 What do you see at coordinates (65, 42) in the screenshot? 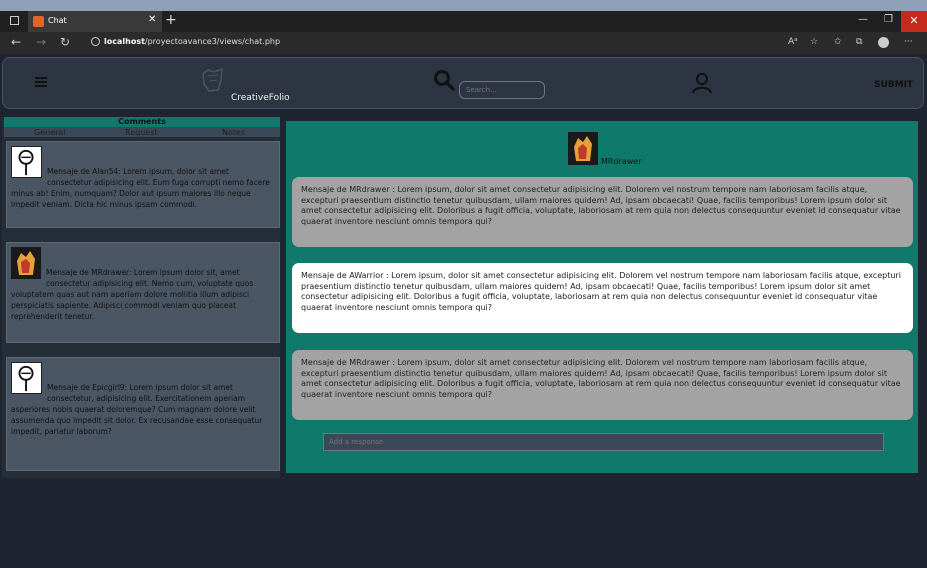
I see `reload-icon: ↻` at bounding box center [65, 42].